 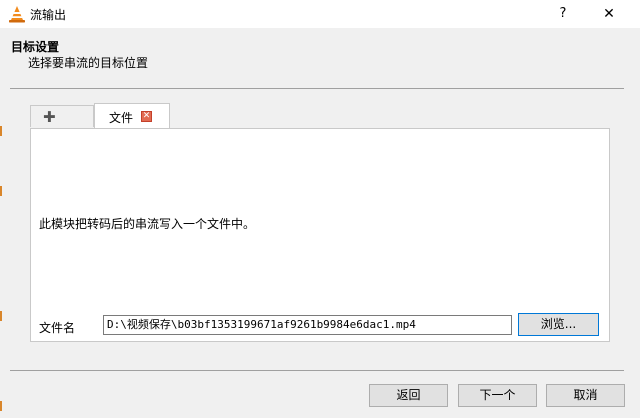 I want to click on footer-divider, so click(x=317, y=370).